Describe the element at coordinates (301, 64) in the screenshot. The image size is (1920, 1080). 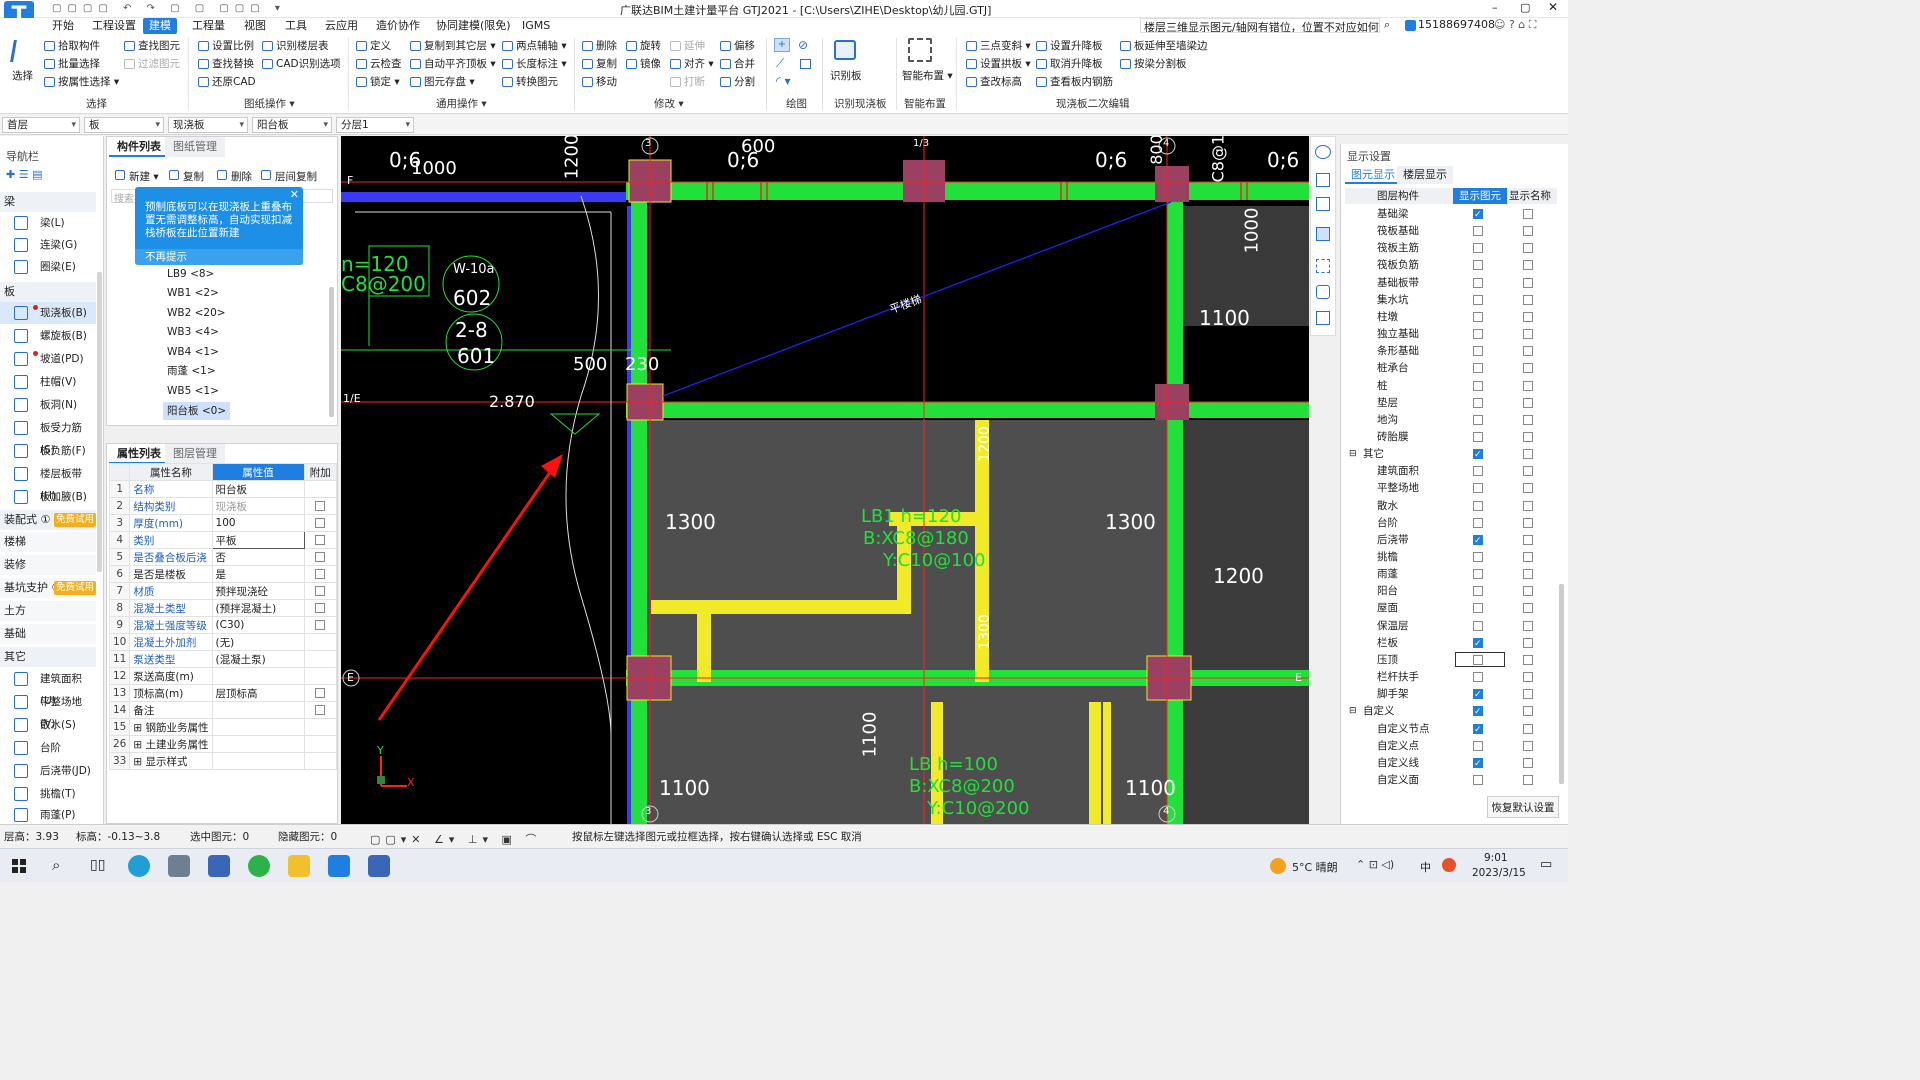
I see `cad-options-button: CAD识别选项` at that location.